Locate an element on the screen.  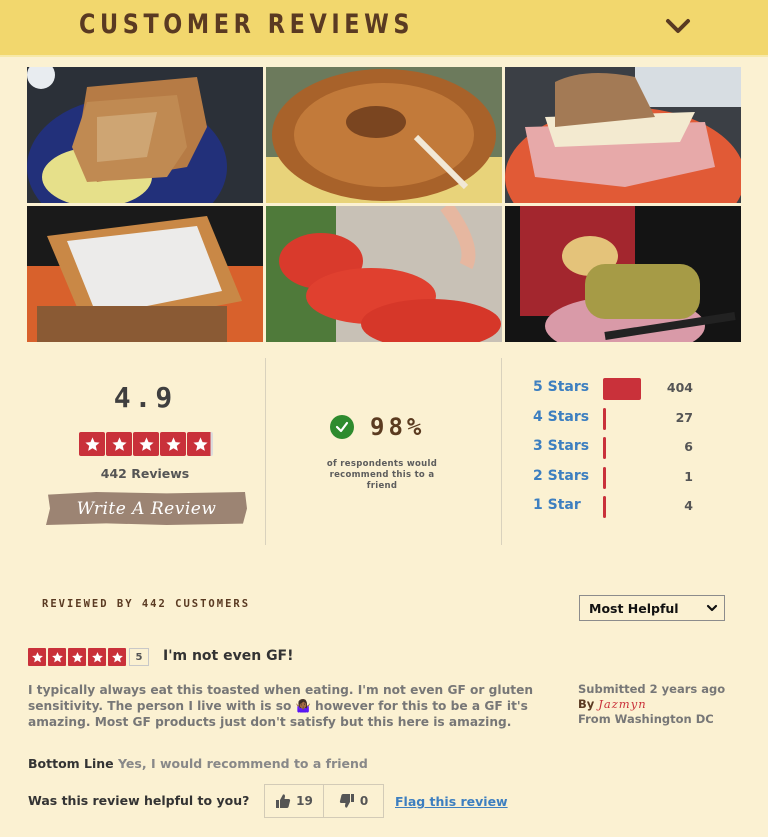
distribution-row-2: 2 Stars 1 is located at coordinates (613, 481).